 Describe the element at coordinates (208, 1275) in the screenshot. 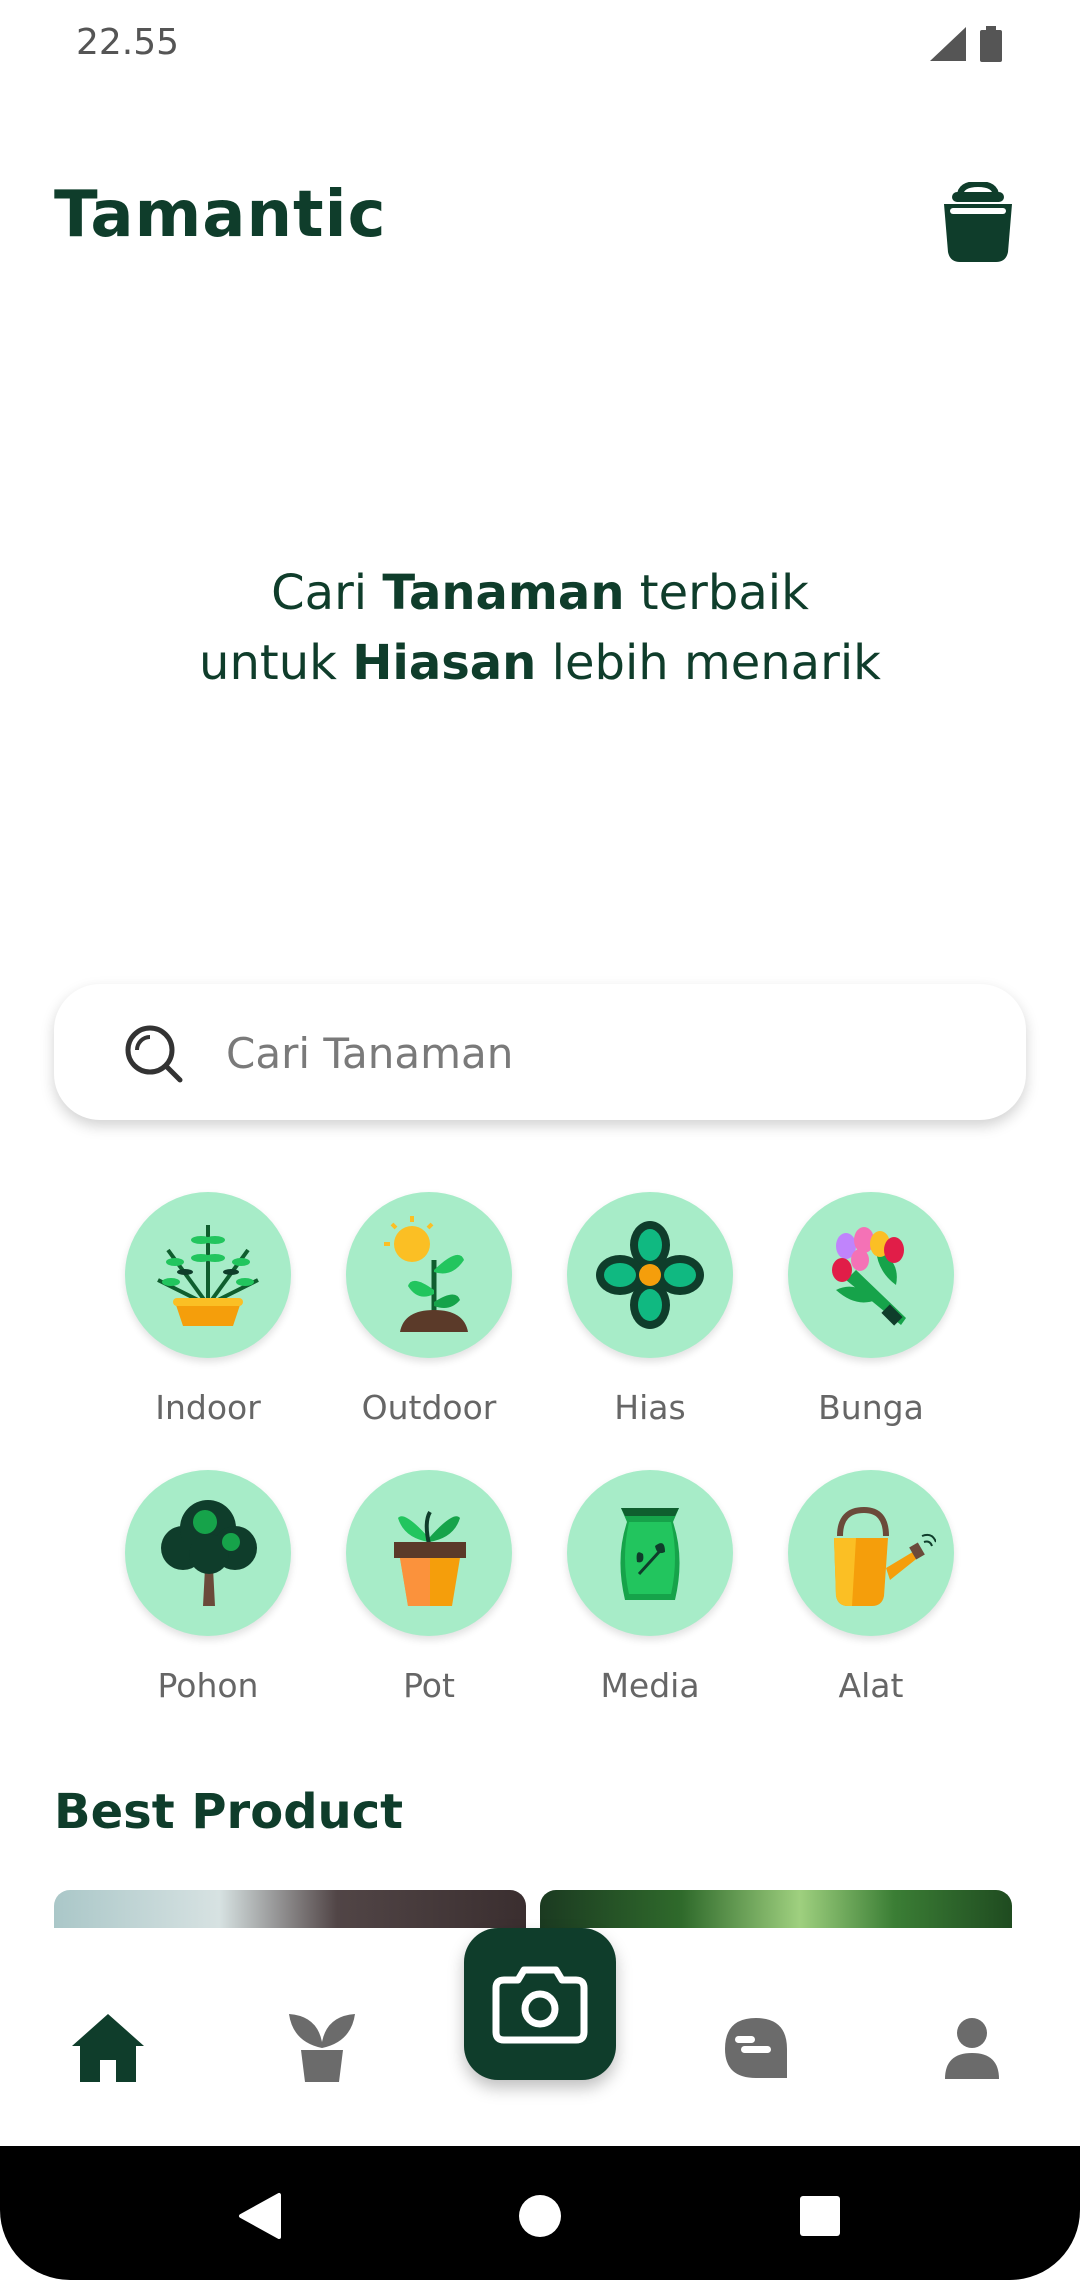

I see `indoor-plant-icon` at that location.